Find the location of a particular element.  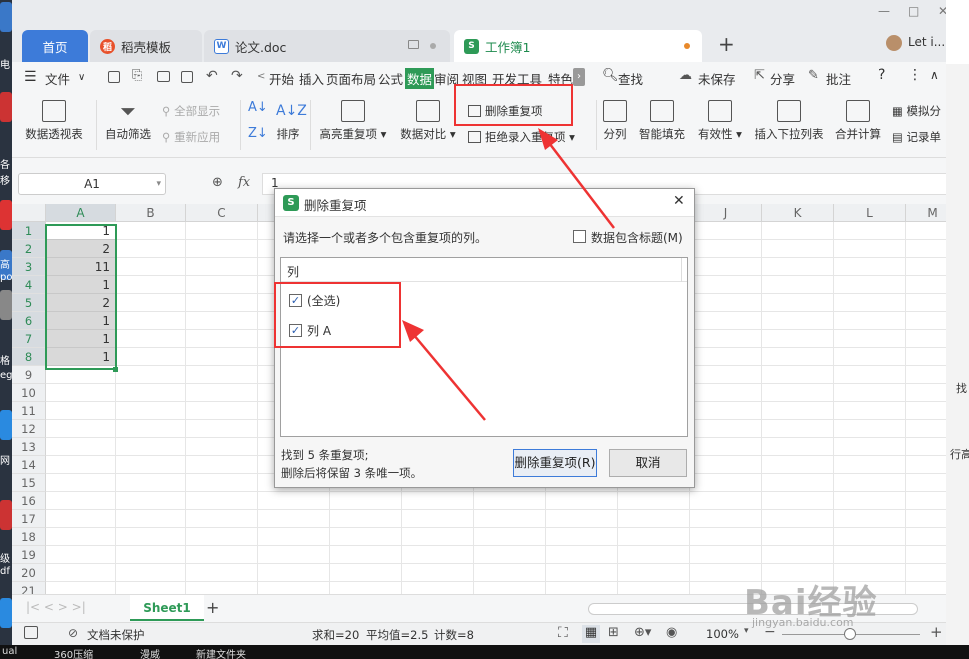

annotation-arrows is located at coordinates (508, 274).